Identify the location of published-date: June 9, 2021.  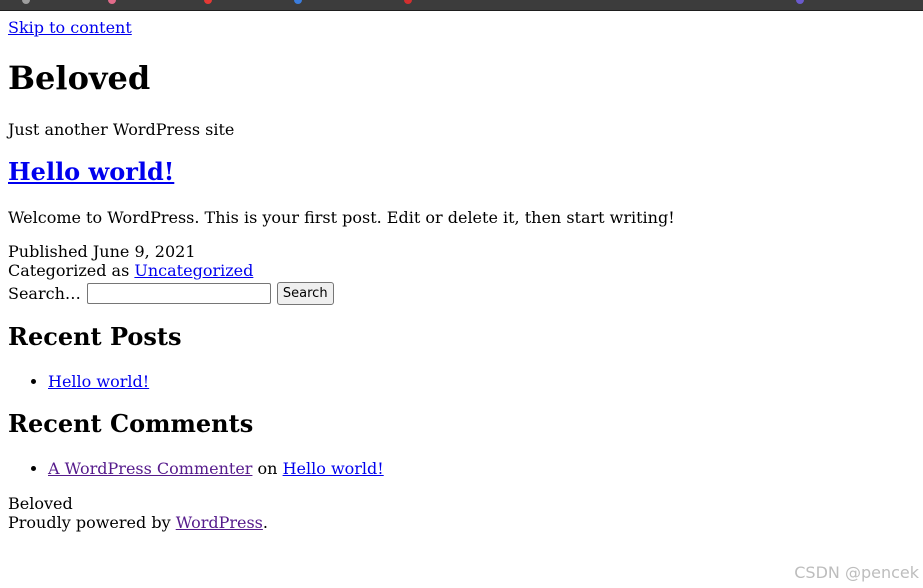
(144, 251).